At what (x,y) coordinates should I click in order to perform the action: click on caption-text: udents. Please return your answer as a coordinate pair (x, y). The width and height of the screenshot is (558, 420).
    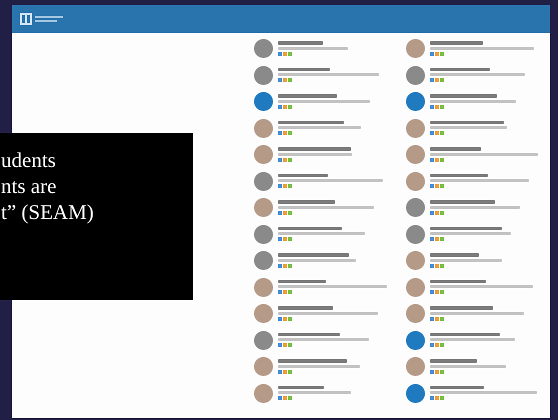
    Looking at the image, I should click on (28, 160).